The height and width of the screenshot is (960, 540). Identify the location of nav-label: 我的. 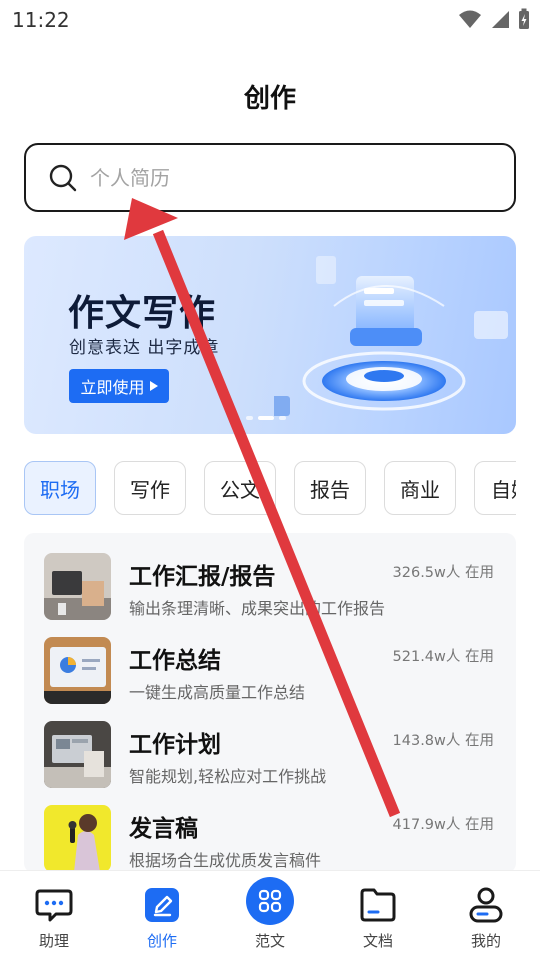
(485, 941).